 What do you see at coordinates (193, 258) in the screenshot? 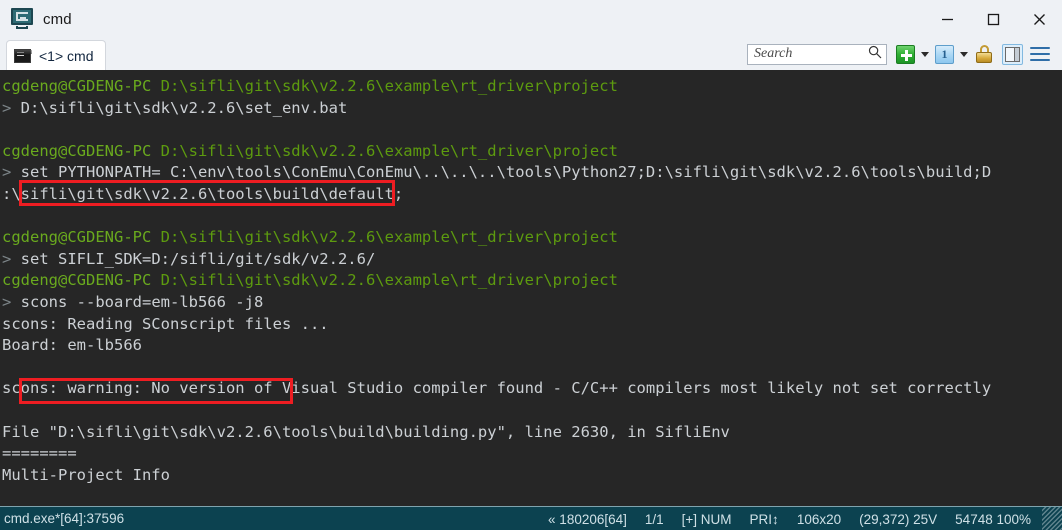
I see `command-text: set SIFLI_SDK=D:/sifli/git/sdk/v2.2.6/` at bounding box center [193, 258].